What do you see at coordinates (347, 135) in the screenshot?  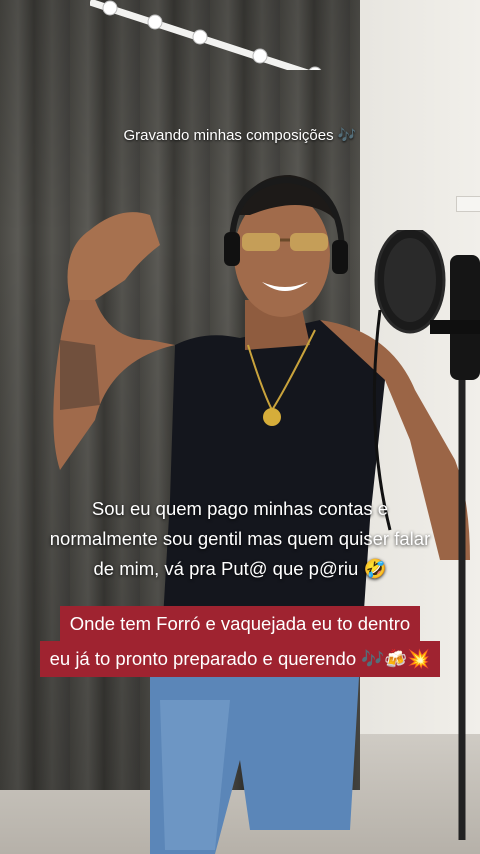 I see `music-notes-icon: 🎶` at bounding box center [347, 135].